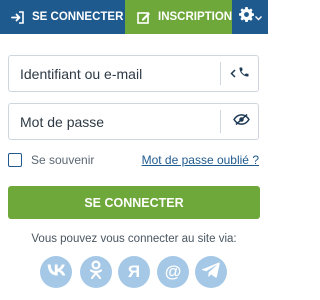 The height and width of the screenshot is (300, 320). I want to click on mail-at-icon: @, so click(173, 271).